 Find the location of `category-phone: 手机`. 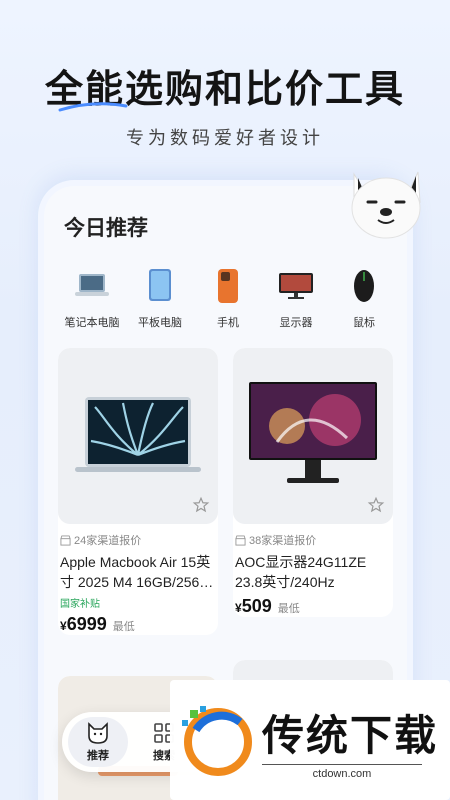

category-phone: 手机 is located at coordinates (228, 298).